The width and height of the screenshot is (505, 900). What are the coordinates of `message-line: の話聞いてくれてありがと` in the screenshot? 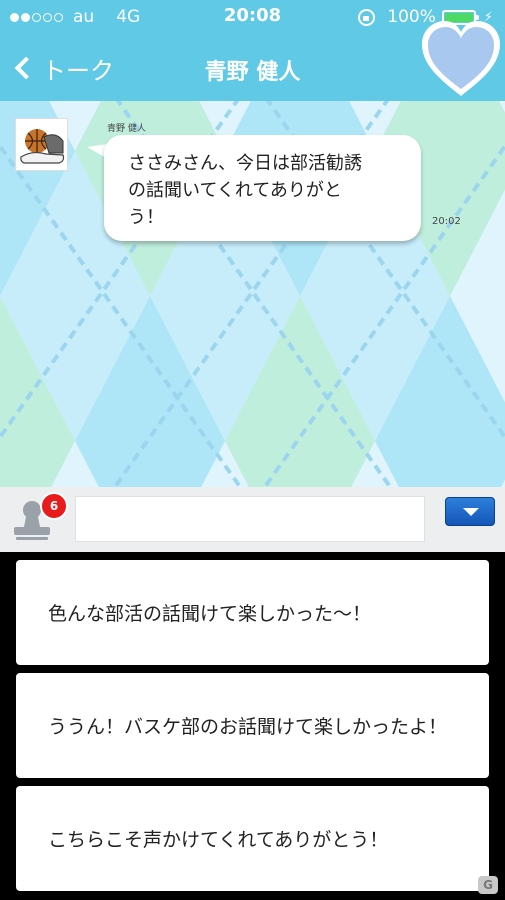 It's located at (235, 190).